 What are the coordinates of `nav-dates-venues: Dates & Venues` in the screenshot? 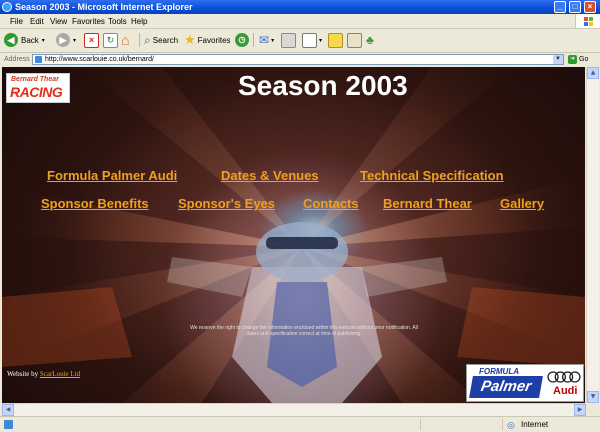 It's located at (270, 175).